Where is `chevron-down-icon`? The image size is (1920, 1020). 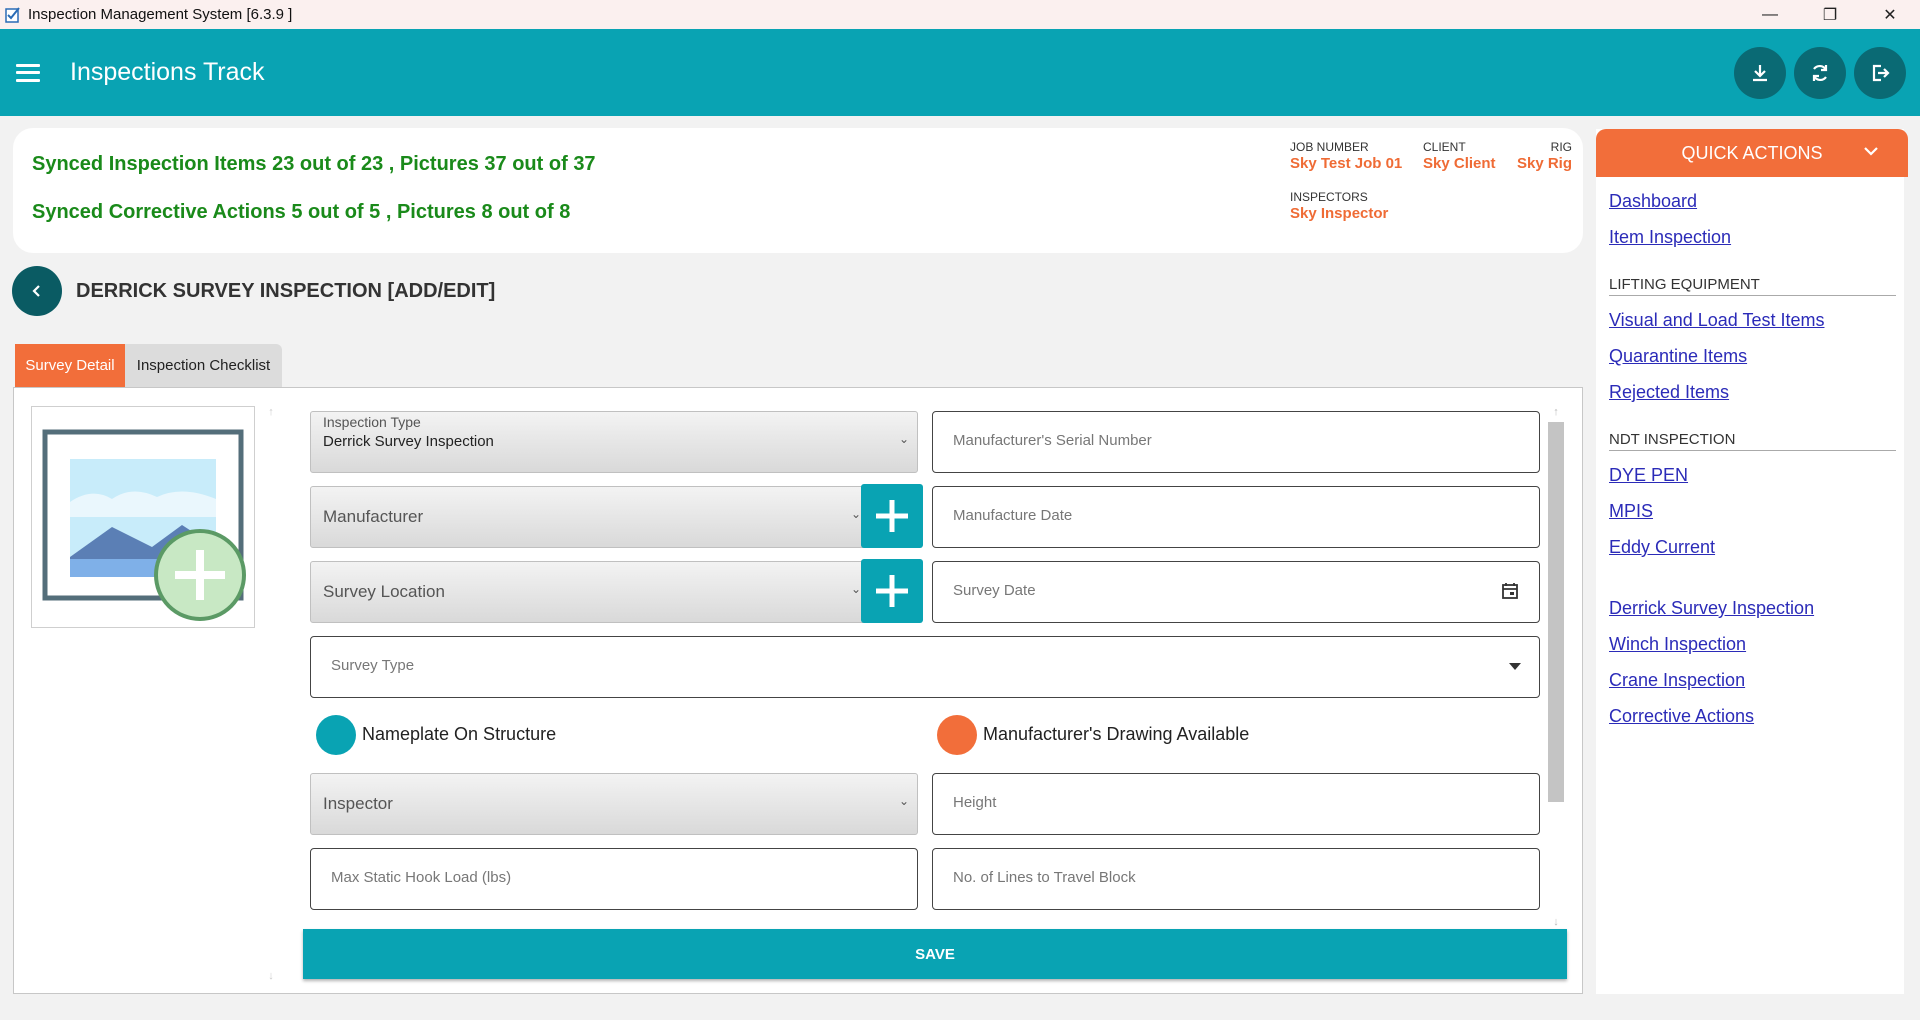 chevron-down-icon is located at coordinates (1871, 151).